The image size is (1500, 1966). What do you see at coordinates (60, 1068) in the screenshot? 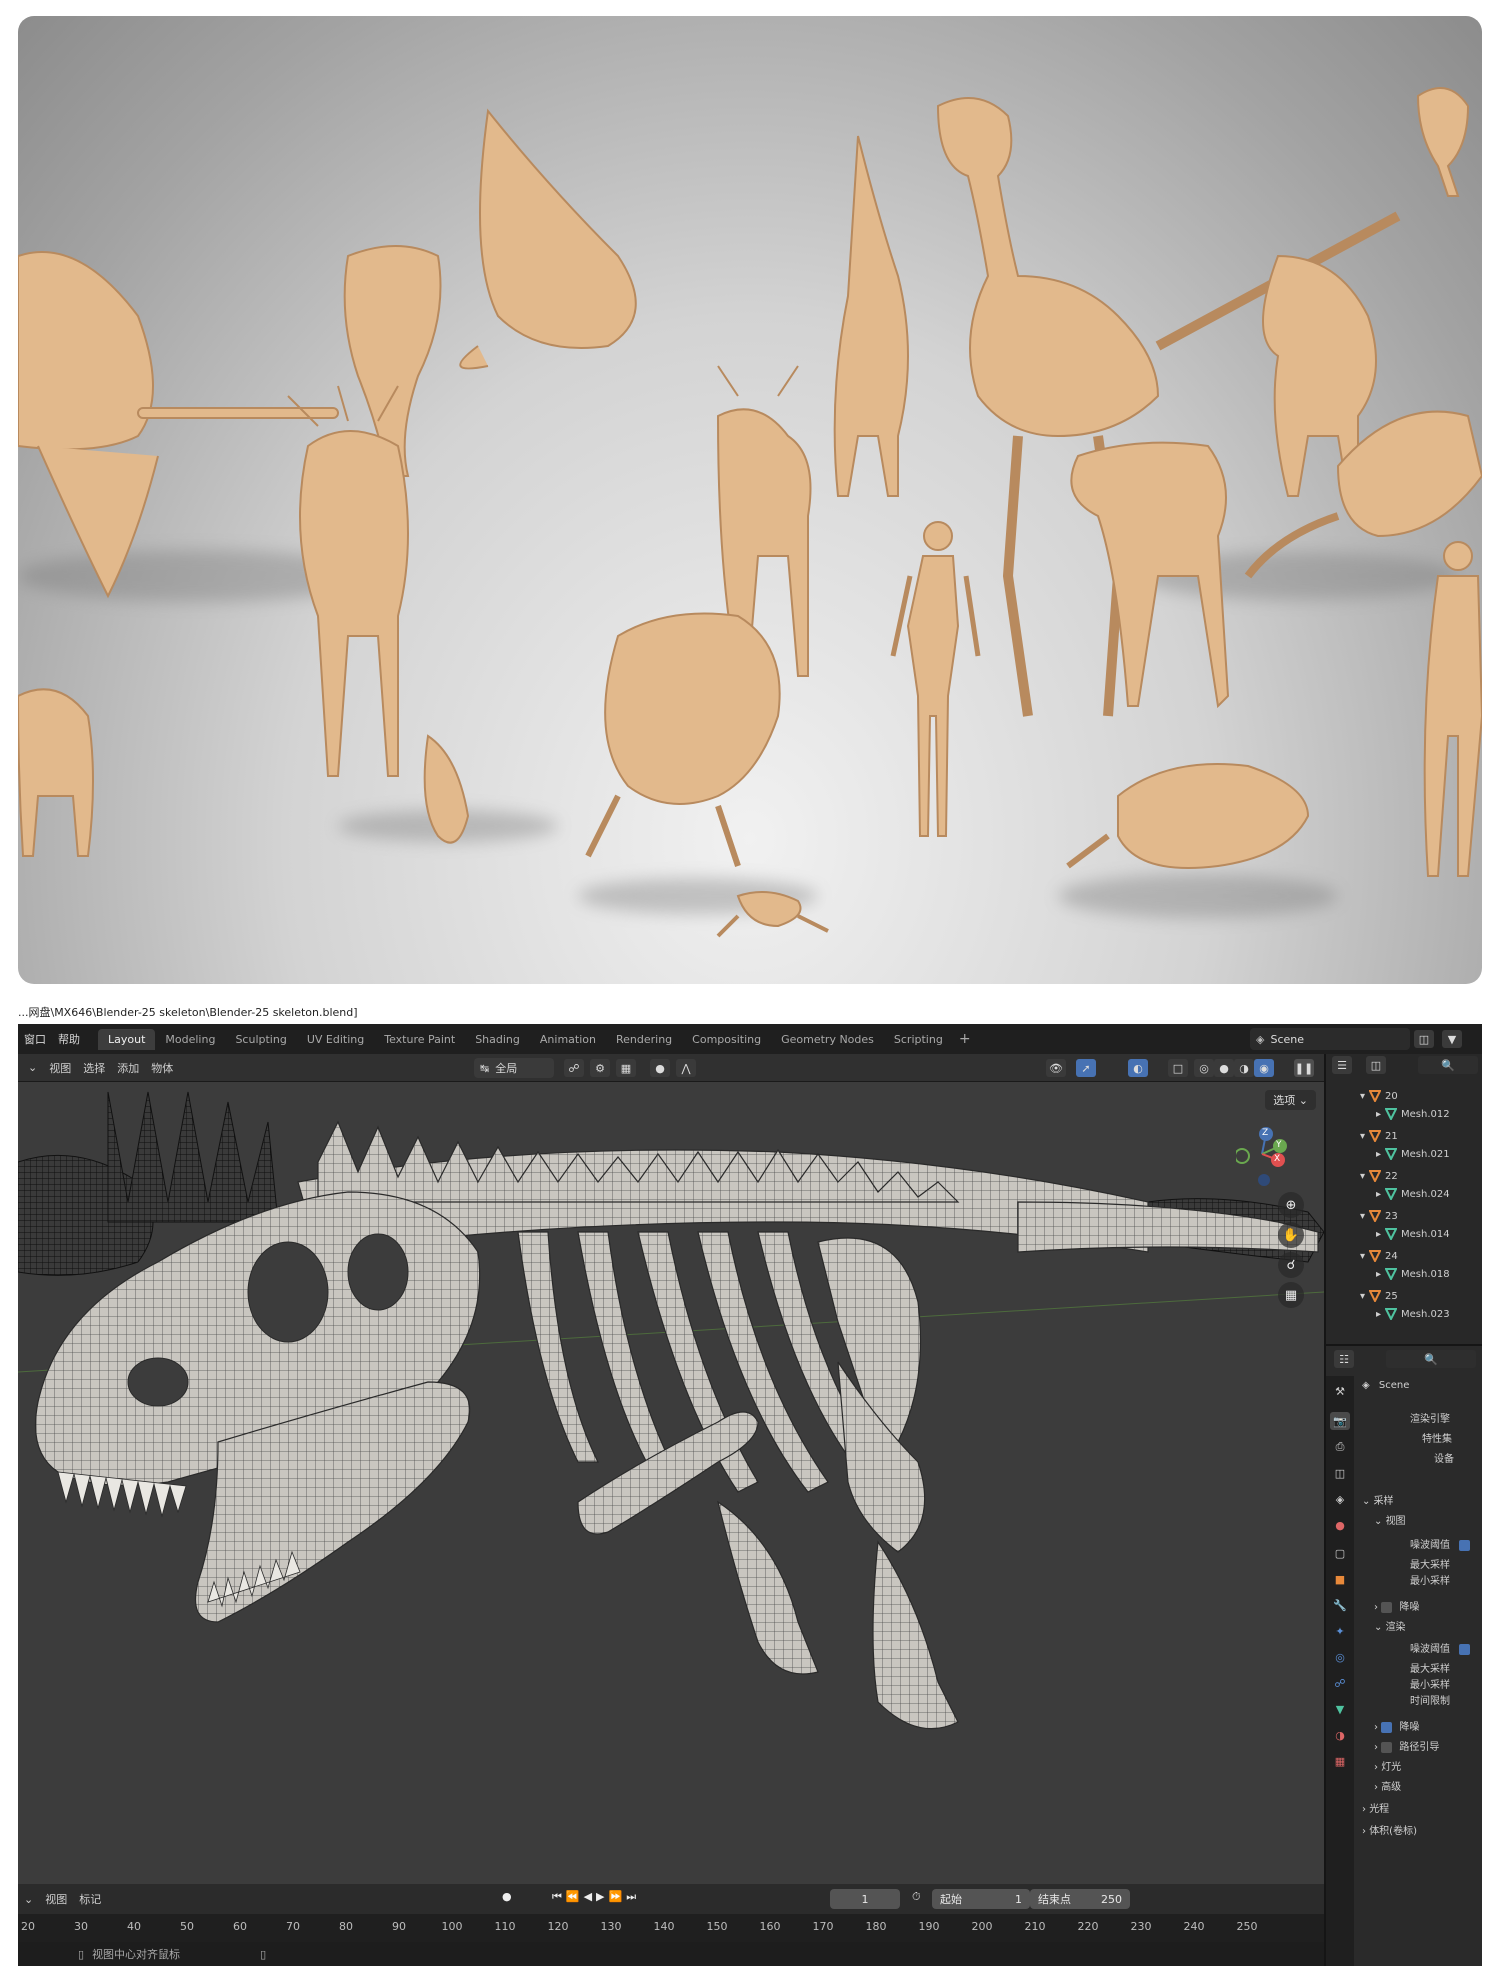
I see `menu-view: 视图` at bounding box center [60, 1068].